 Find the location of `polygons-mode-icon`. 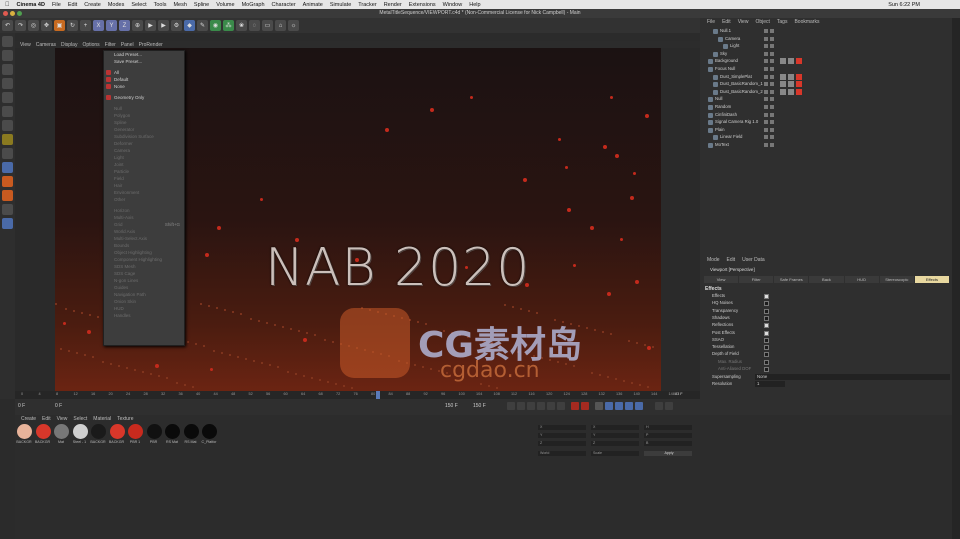

polygons-mode-icon is located at coordinates (7, 111).